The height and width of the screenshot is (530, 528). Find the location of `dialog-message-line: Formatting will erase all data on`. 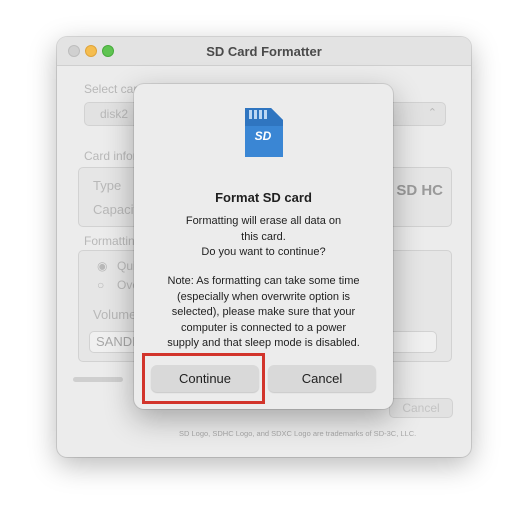

dialog-message-line: Formatting will erase all data on is located at coordinates (263, 221).